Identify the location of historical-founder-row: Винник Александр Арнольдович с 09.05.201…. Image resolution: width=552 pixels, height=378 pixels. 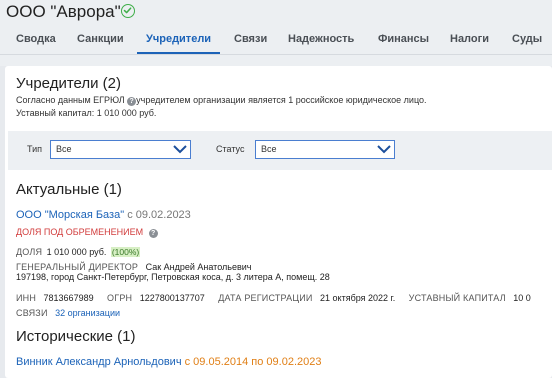
(168, 362).